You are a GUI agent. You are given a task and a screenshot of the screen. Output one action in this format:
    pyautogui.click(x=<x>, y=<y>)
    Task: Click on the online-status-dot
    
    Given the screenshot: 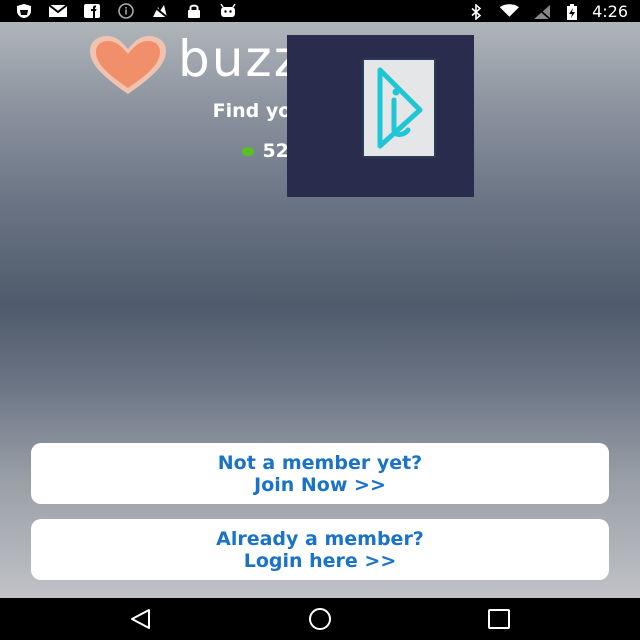 What is the action you would take?
    pyautogui.click(x=248, y=151)
    